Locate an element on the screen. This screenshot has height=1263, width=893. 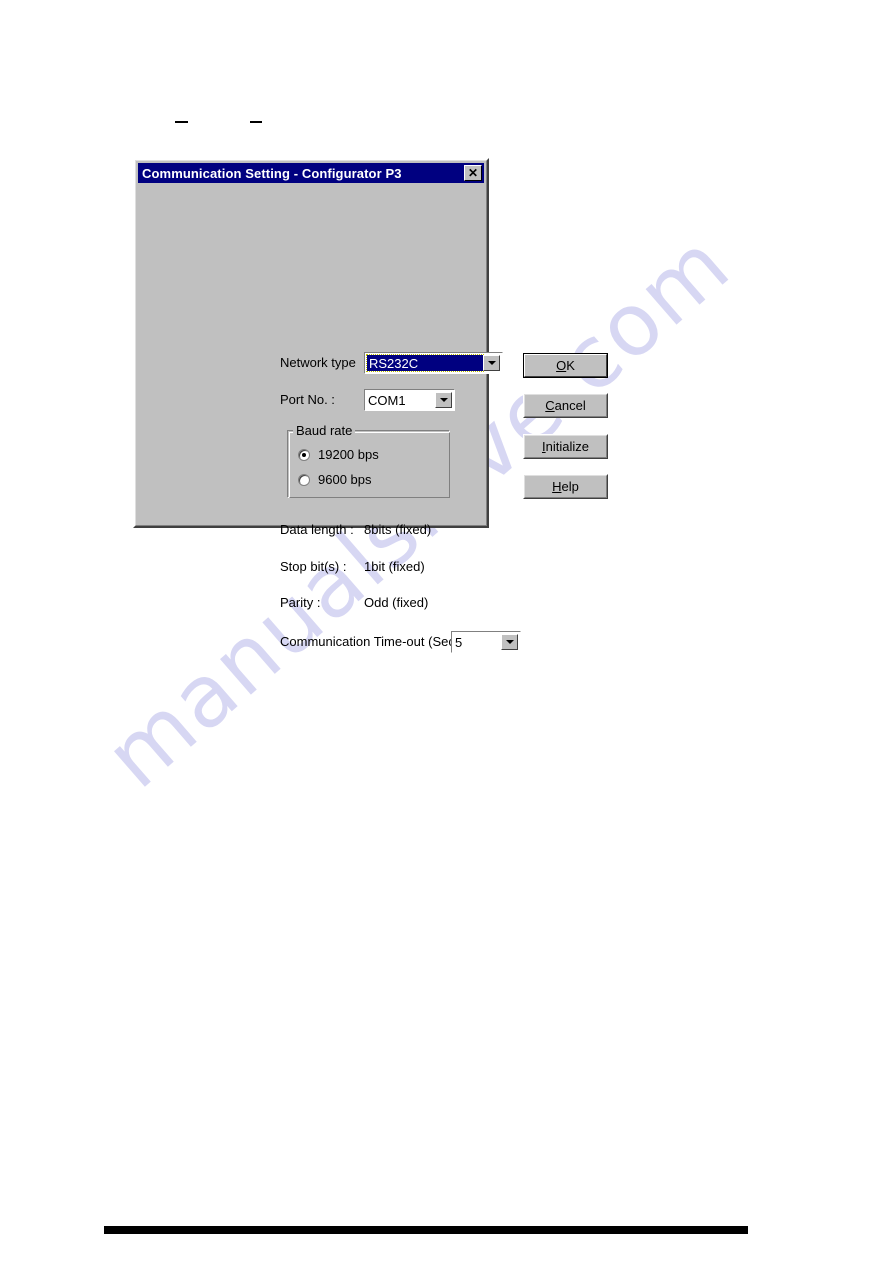
port-no-label: Port No. : is located at coordinates (307, 399).